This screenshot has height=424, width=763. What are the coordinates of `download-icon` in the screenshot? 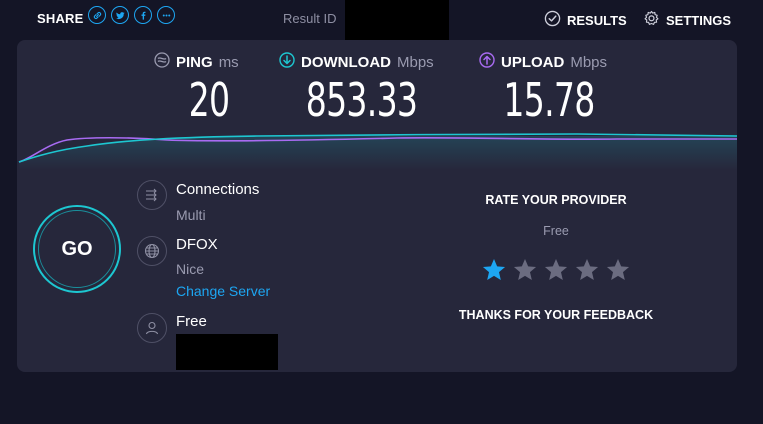 It's located at (287, 62).